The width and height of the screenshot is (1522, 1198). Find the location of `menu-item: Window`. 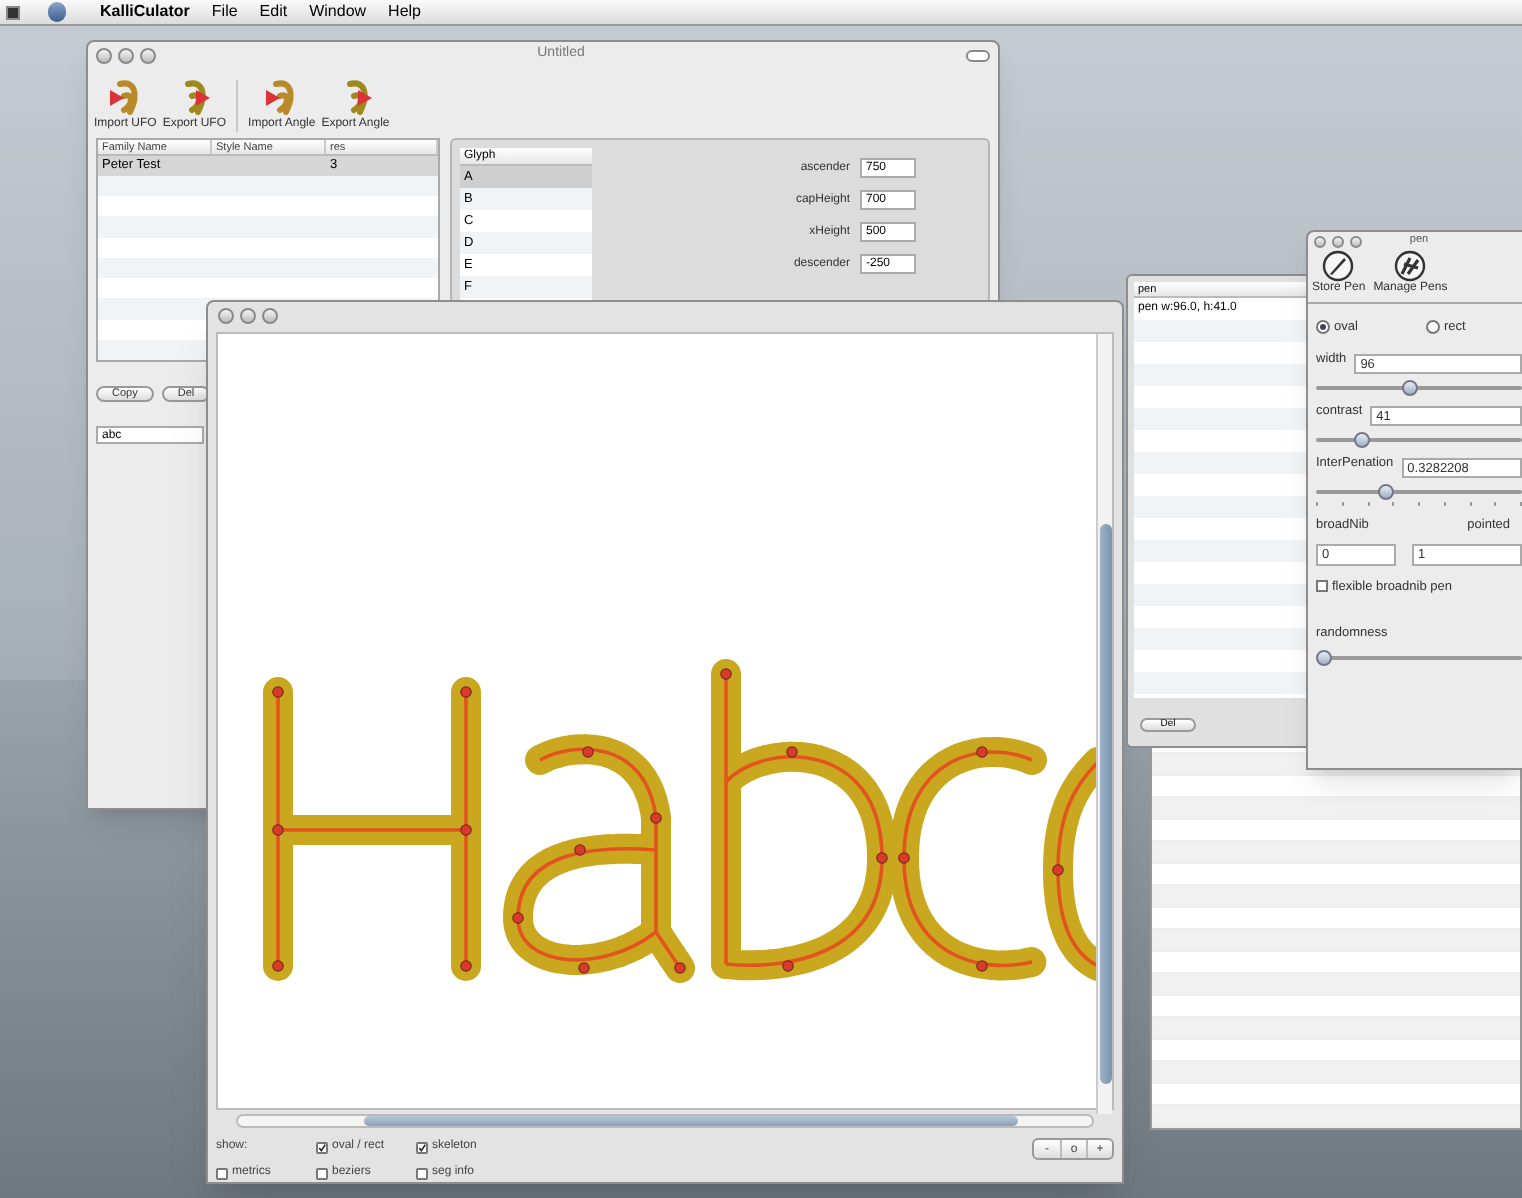

menu-item: Window is located at coordinates (338, 12).